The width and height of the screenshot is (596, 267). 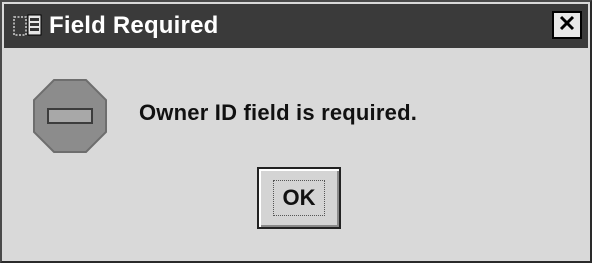 I want to click on close-icon, so click(x=567, y=25).